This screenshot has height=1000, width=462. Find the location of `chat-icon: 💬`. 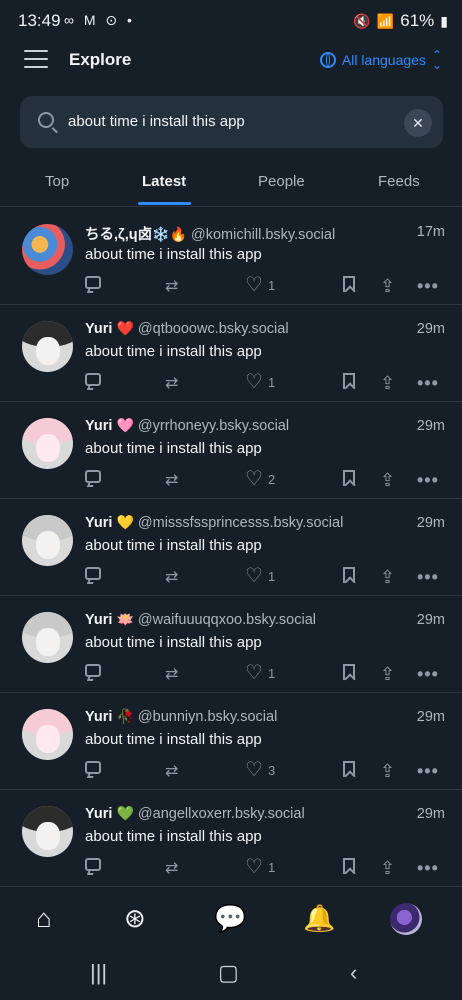

chat-icon: 💬 is located at coordinates (230, 918).